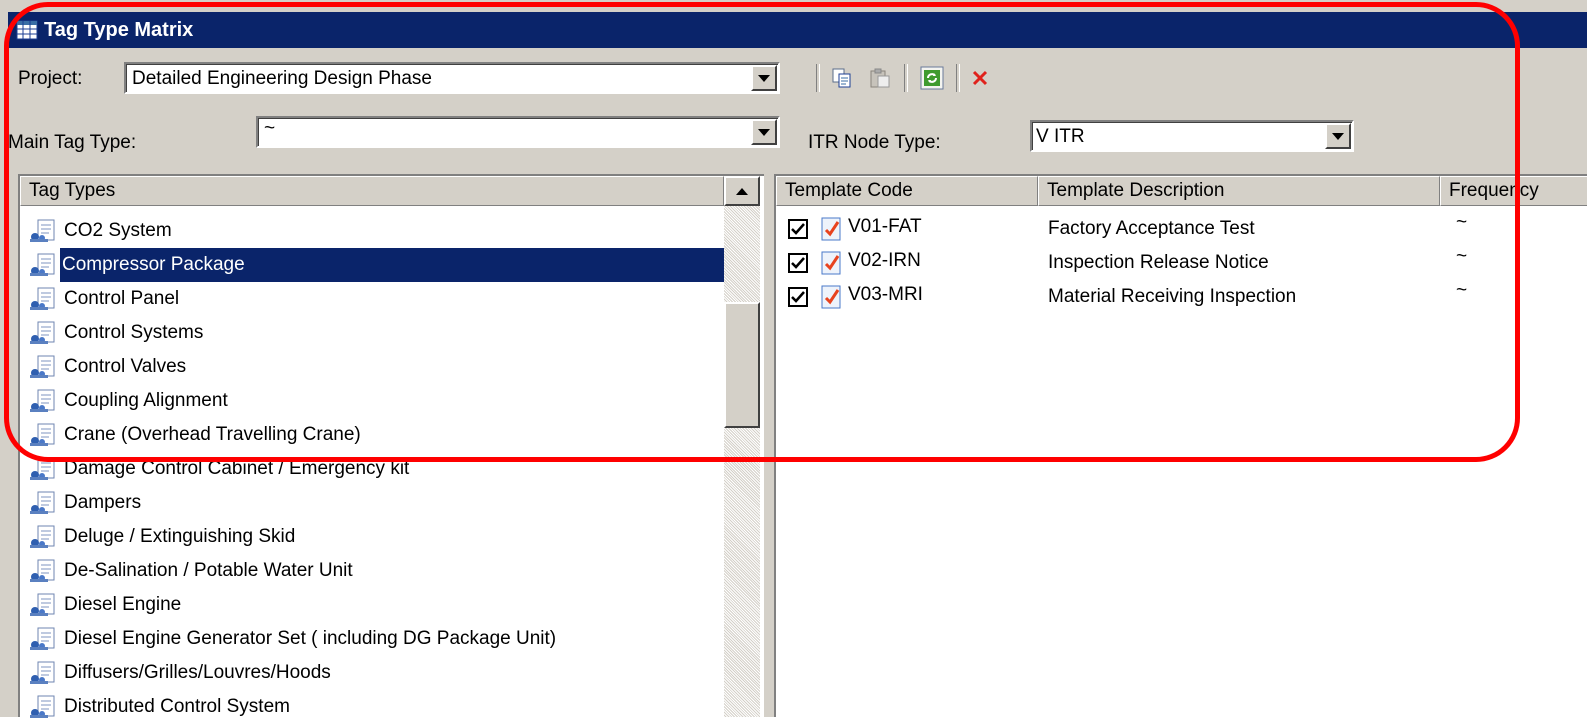  What do you see at coordinates (980, 78) in the screenshot?
I see `delete-button` at bounding box center [980, 78].